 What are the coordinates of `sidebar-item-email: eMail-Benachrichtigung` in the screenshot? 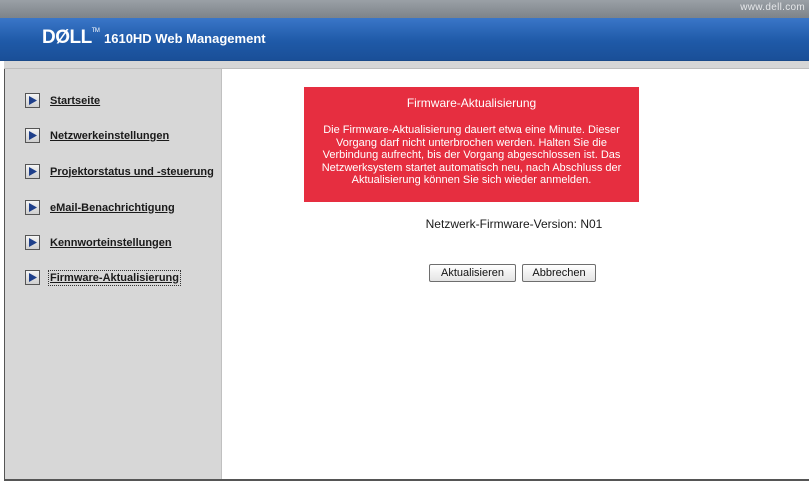 It's located at (100, 207).